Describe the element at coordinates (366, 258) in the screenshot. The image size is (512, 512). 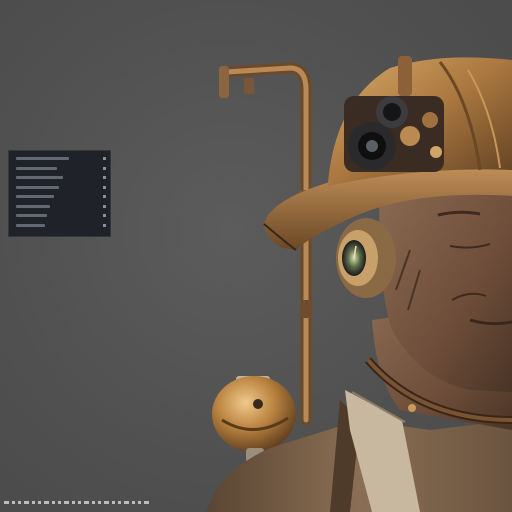
I see `ear-gauge` at that location.